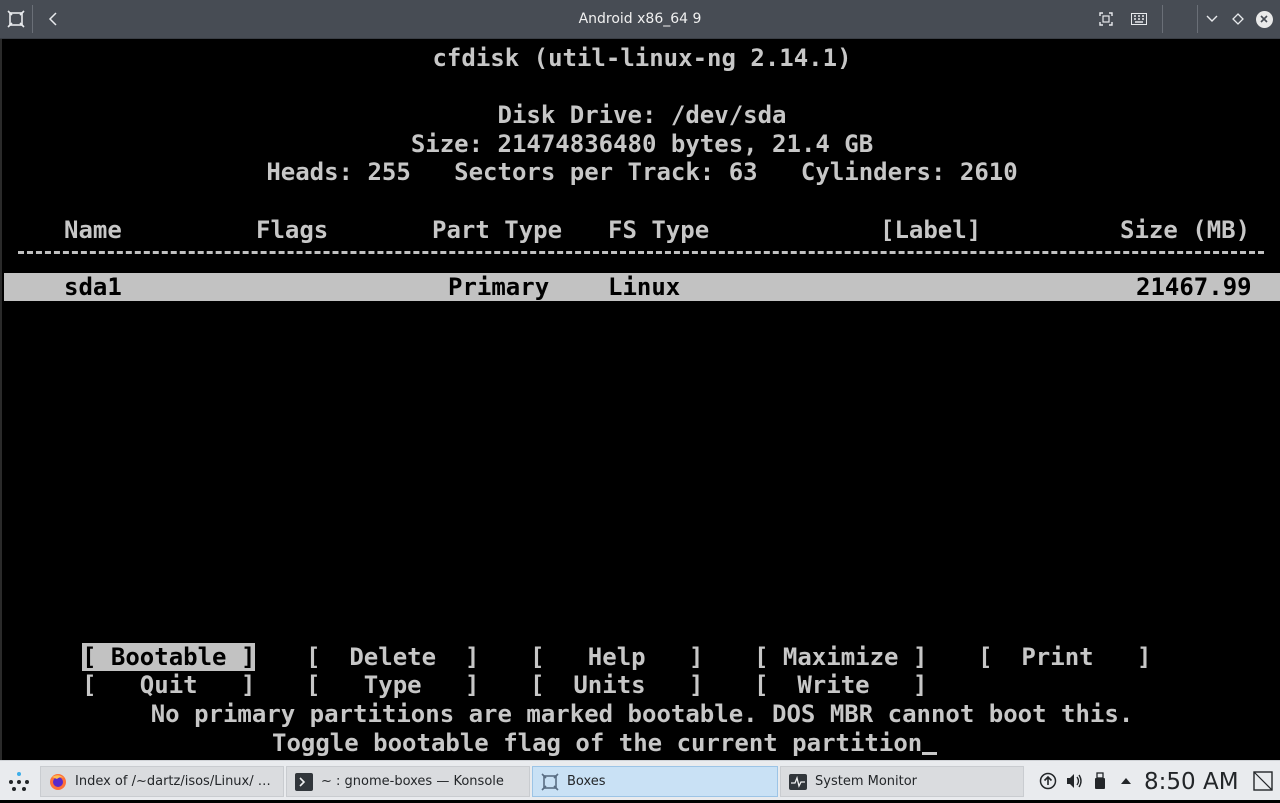 This screenshot has height=803, width=1280. I want to click on column-label: [Label], so click(931, 230).